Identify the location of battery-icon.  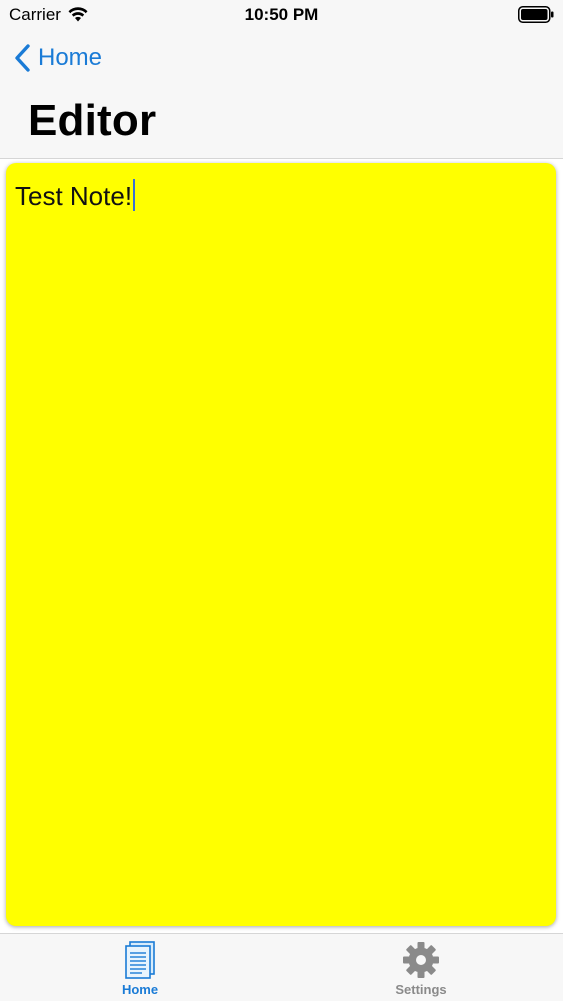
(536, 14).